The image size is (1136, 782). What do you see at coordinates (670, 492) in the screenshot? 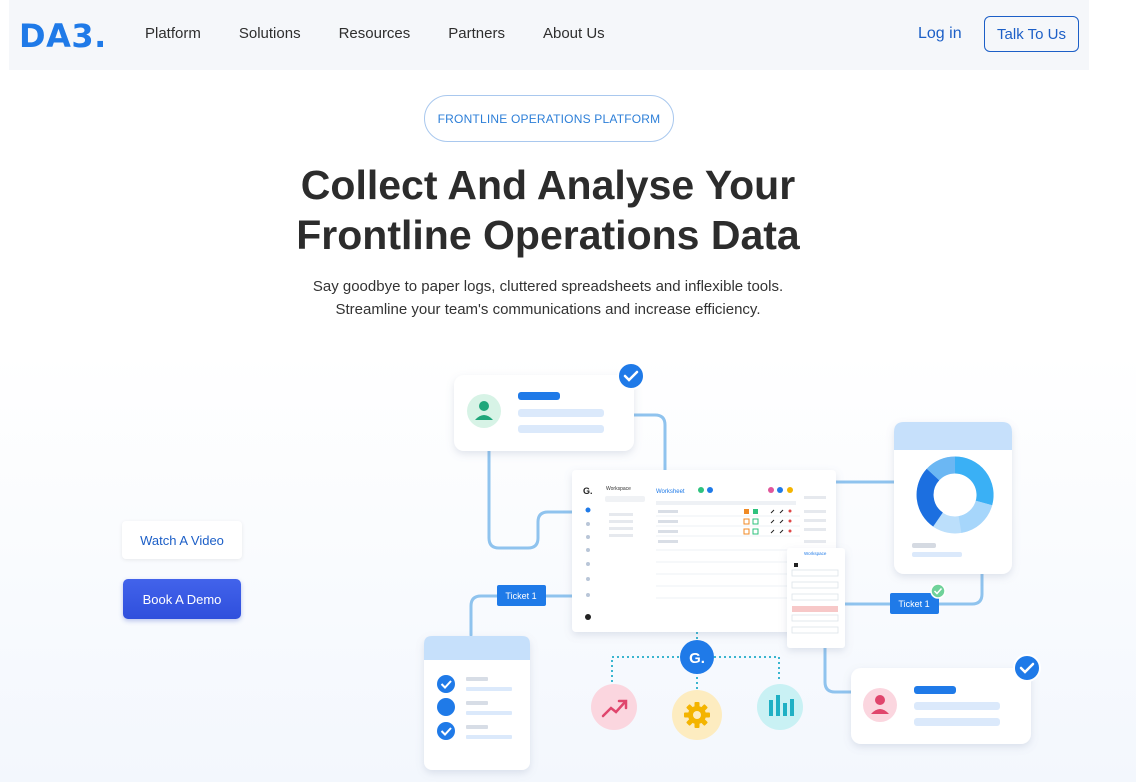
I see `dashboard-worksheet-label: Worksheet` at bounding box center [670, 492].